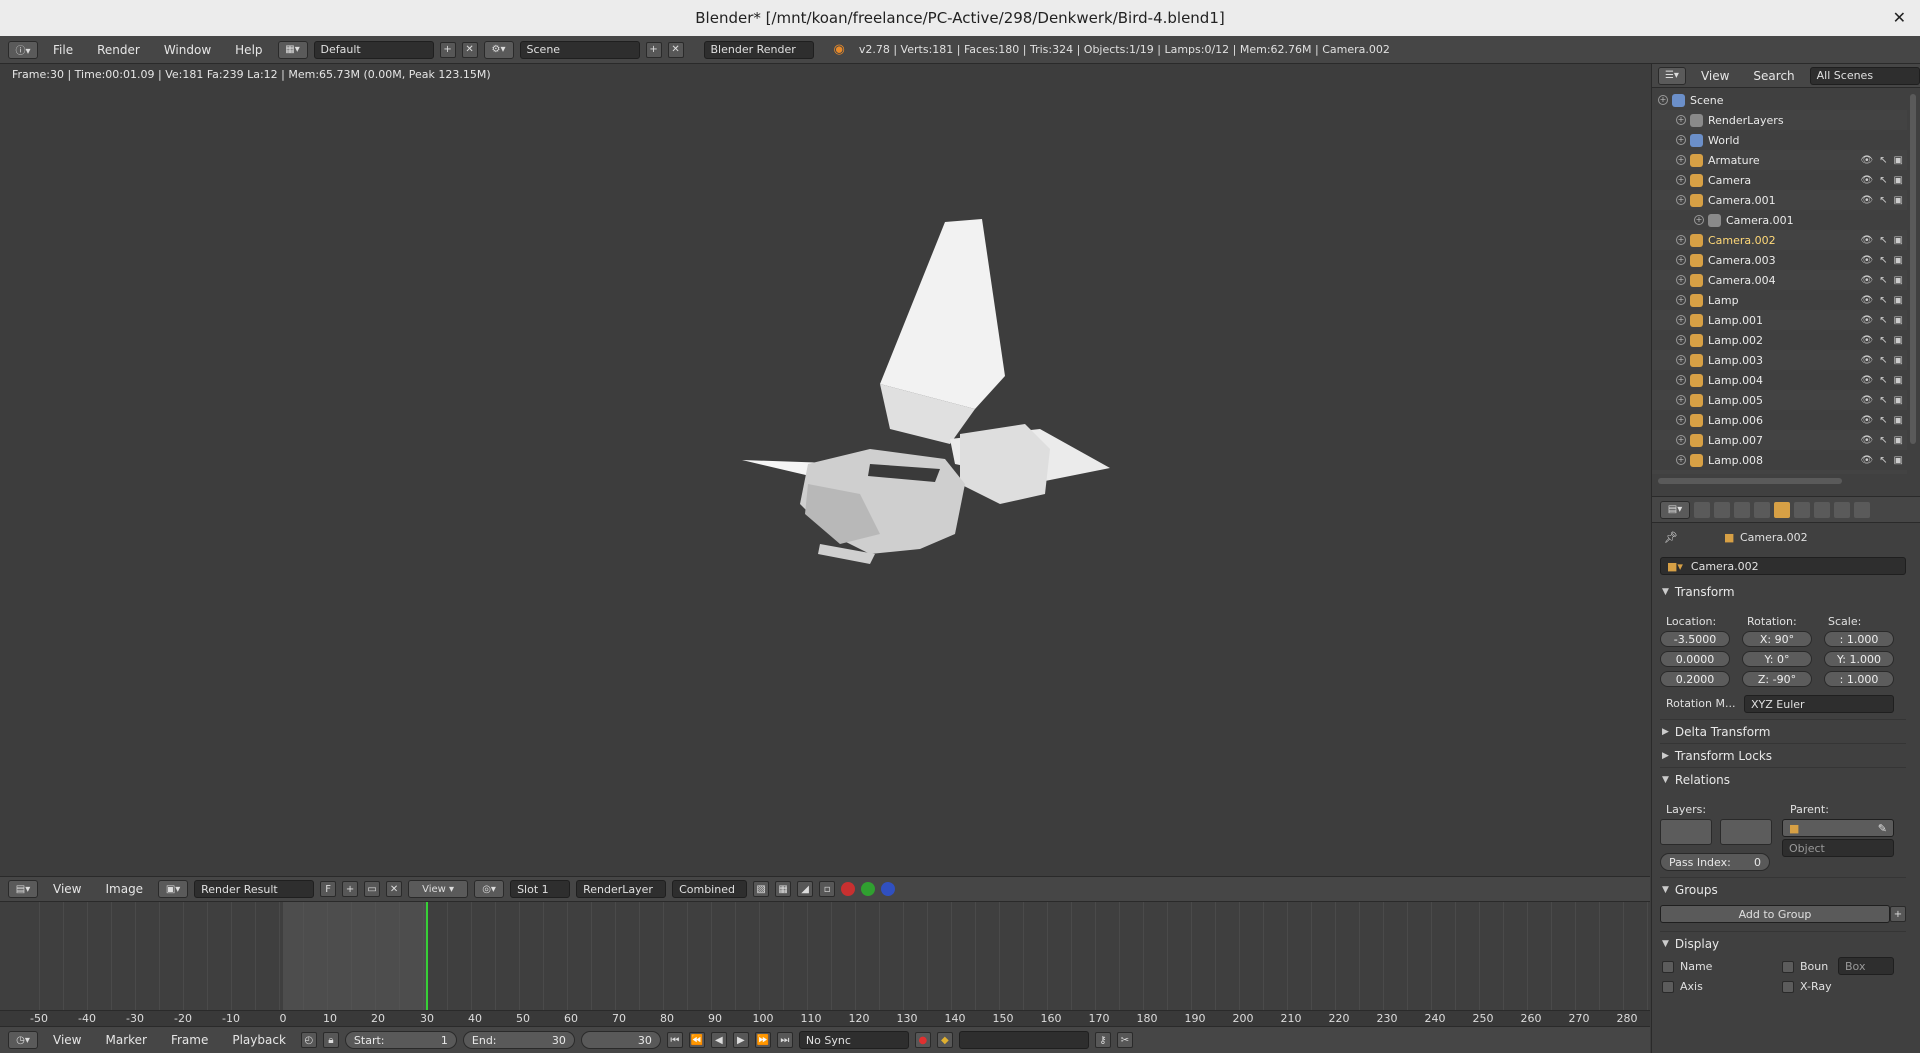 Image resolution: width=1920 pixels, height=1053 pixels. I want to click on transform-panel-header: ▼ Transform, so click(1786, 592).